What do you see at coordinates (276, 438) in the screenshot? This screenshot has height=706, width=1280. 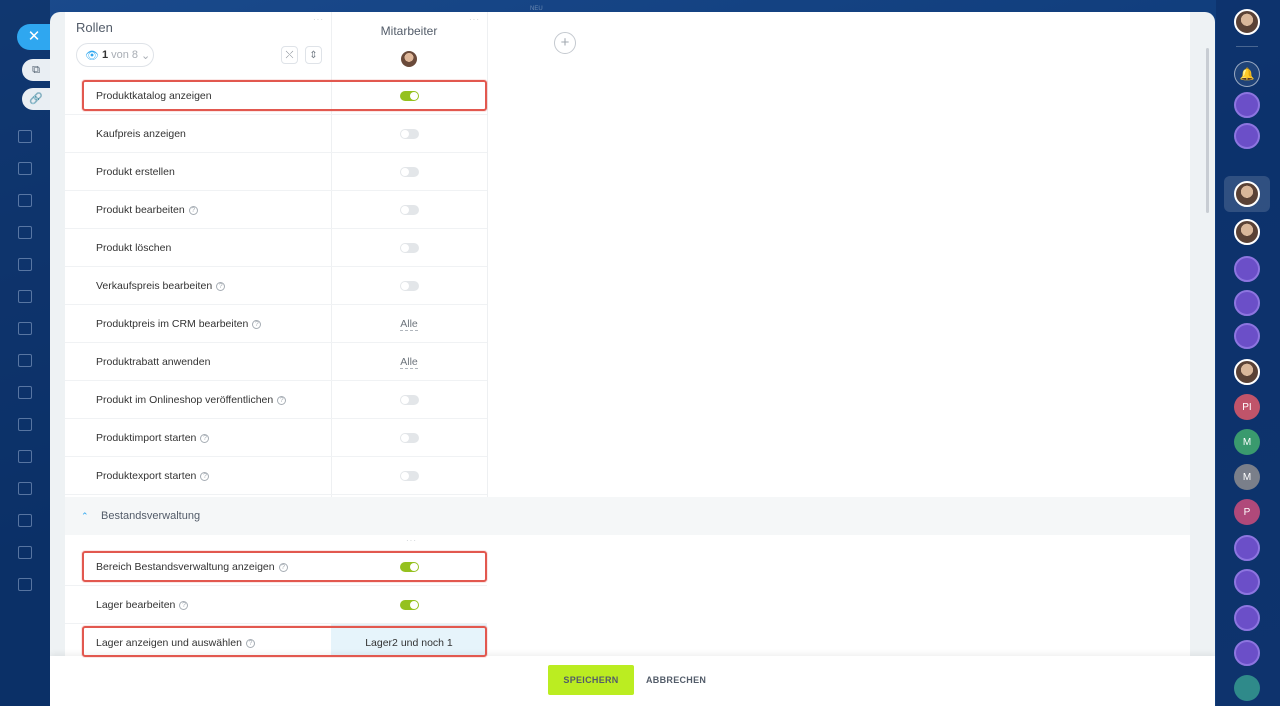 I see `permission-row: Produktimport starten?` at bounding box center [276, 438].